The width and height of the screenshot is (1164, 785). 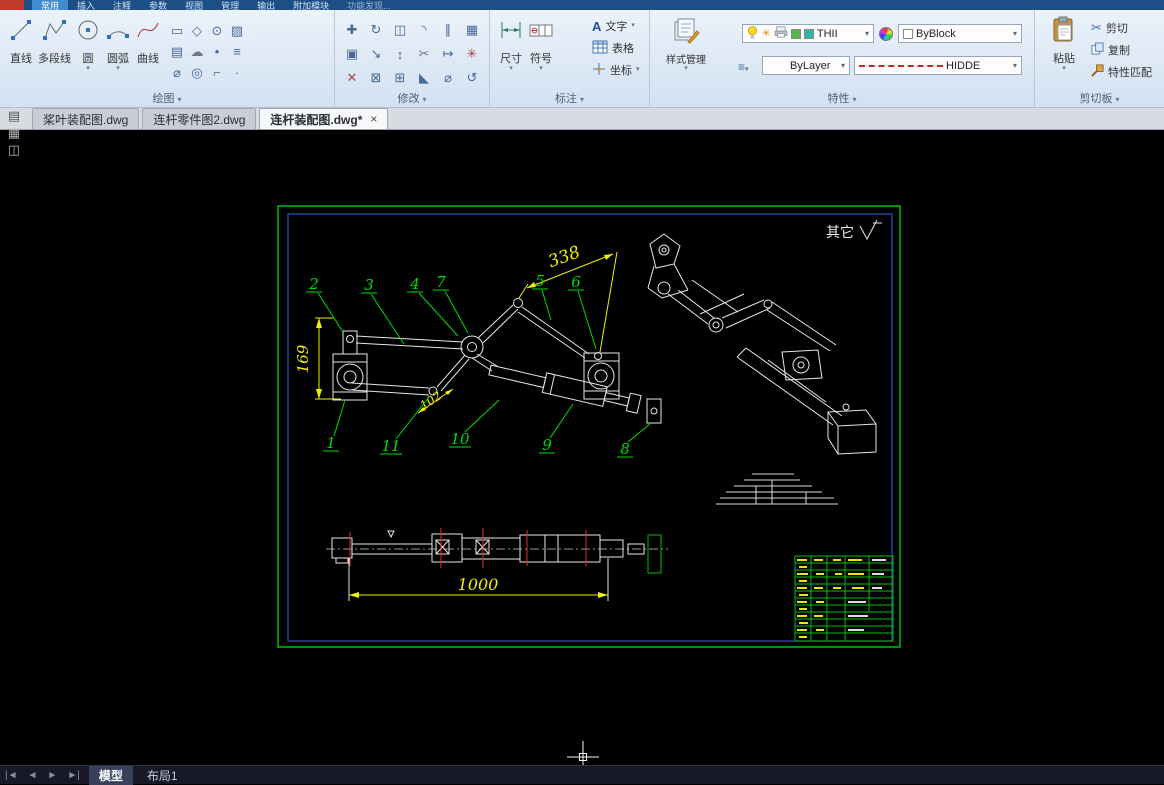 I want to click on annotate-panel-label: 标注 ▾, so click(x=569, y=98).